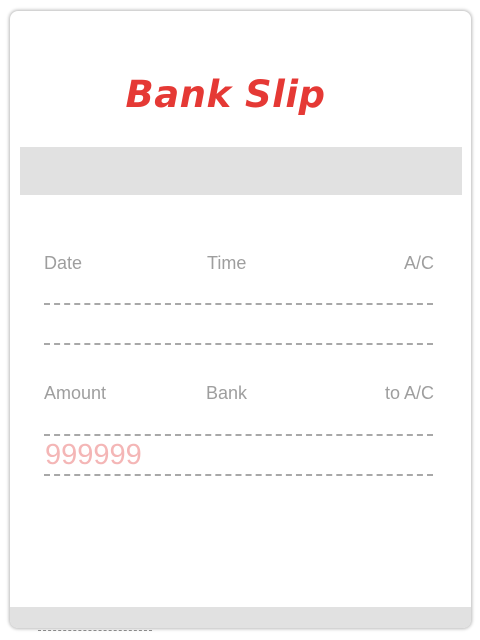 The image size is (480, 640). Describe the element at coordinates (418, 263) in the screenshot. I see `account-label: A/C` at that location.